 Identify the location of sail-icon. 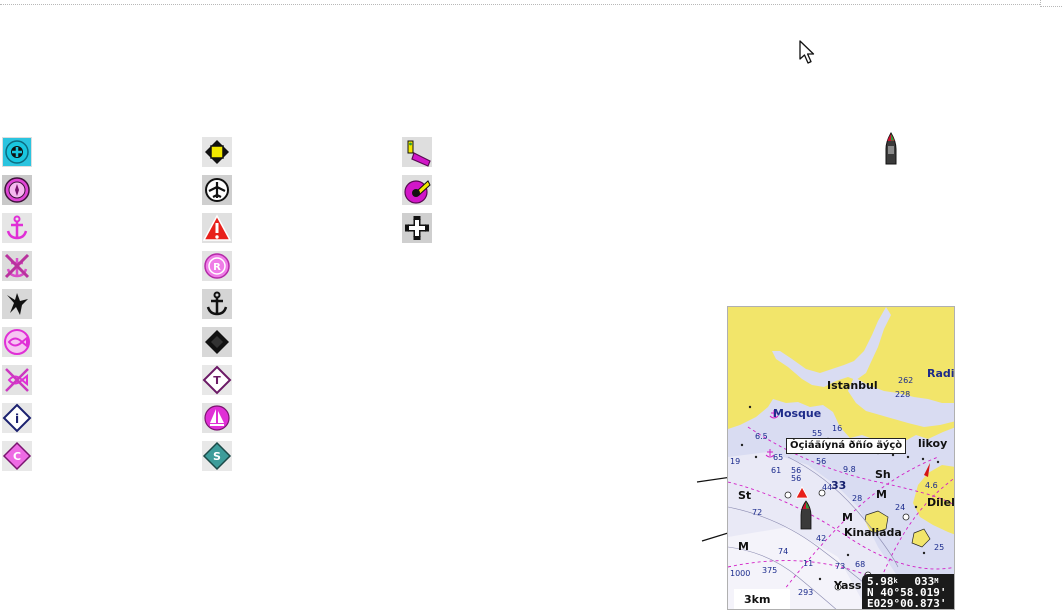
(217, 418).